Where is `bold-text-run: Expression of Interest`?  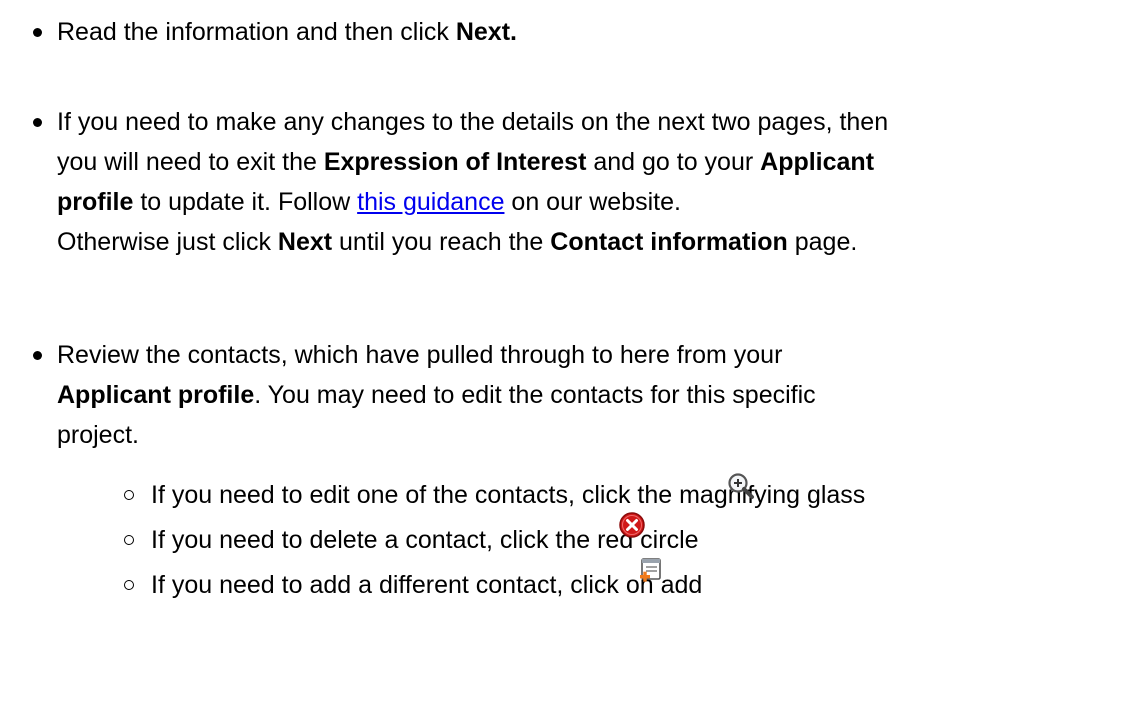 bold-text-run: Expression of Interest is located at coordinates (455, 162).